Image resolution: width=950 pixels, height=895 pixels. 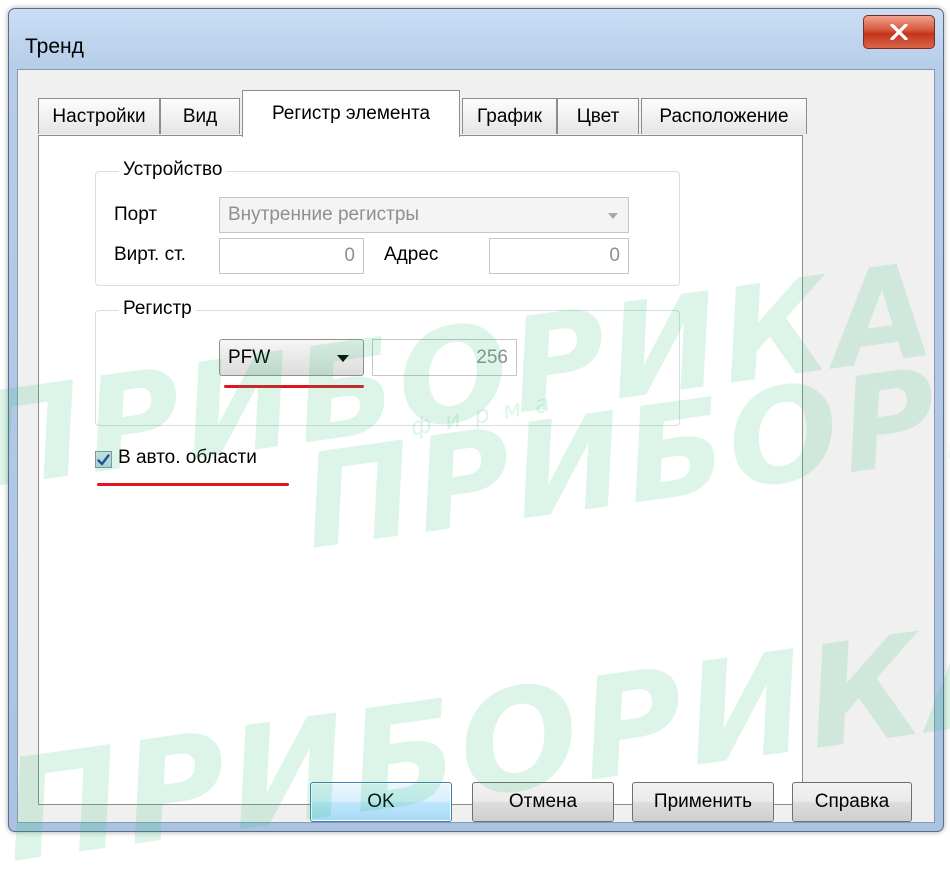 I want to click on tab-location-label: Расположение, so click(x=724, y=116).